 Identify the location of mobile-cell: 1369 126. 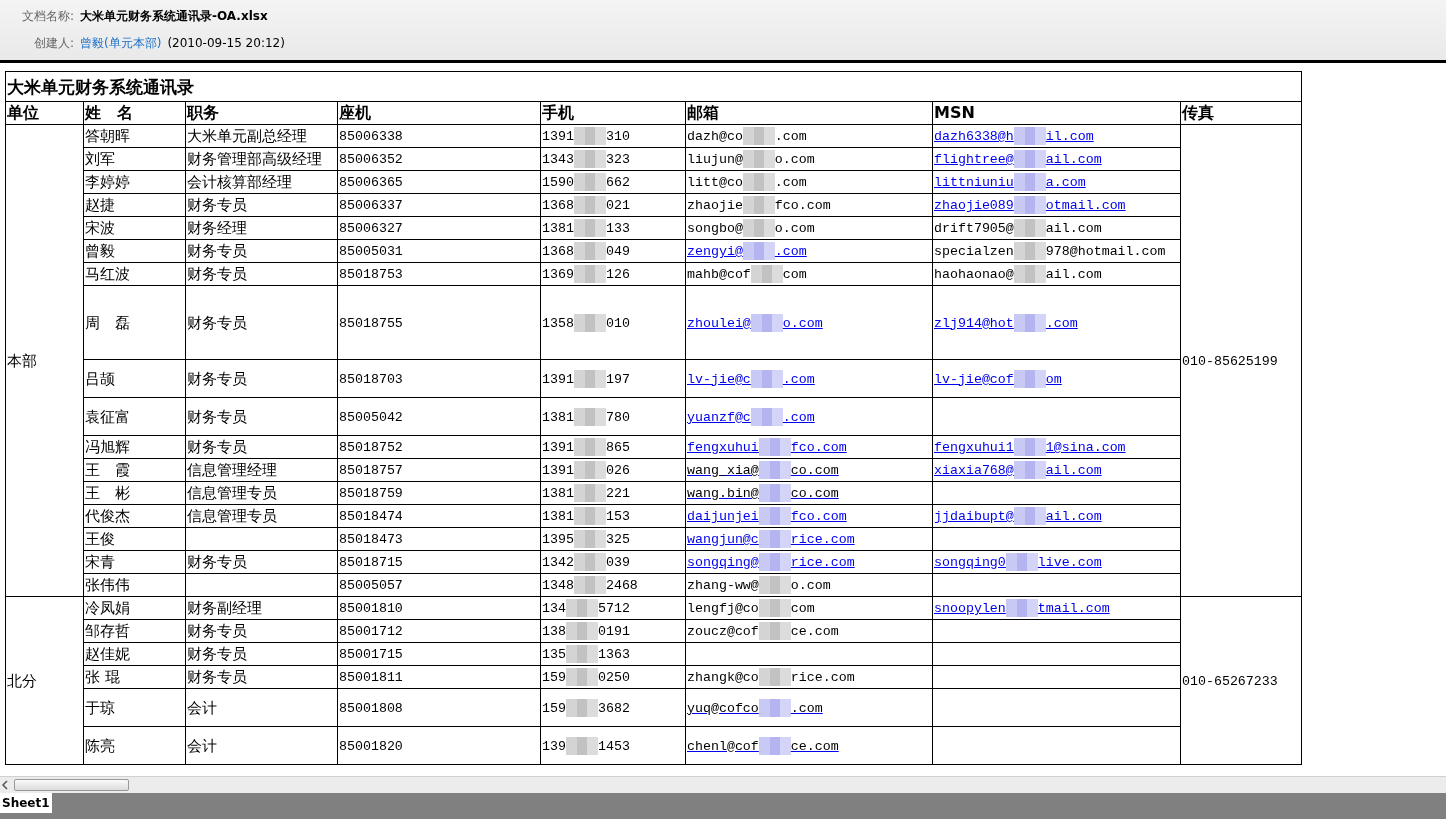
(586, 274).